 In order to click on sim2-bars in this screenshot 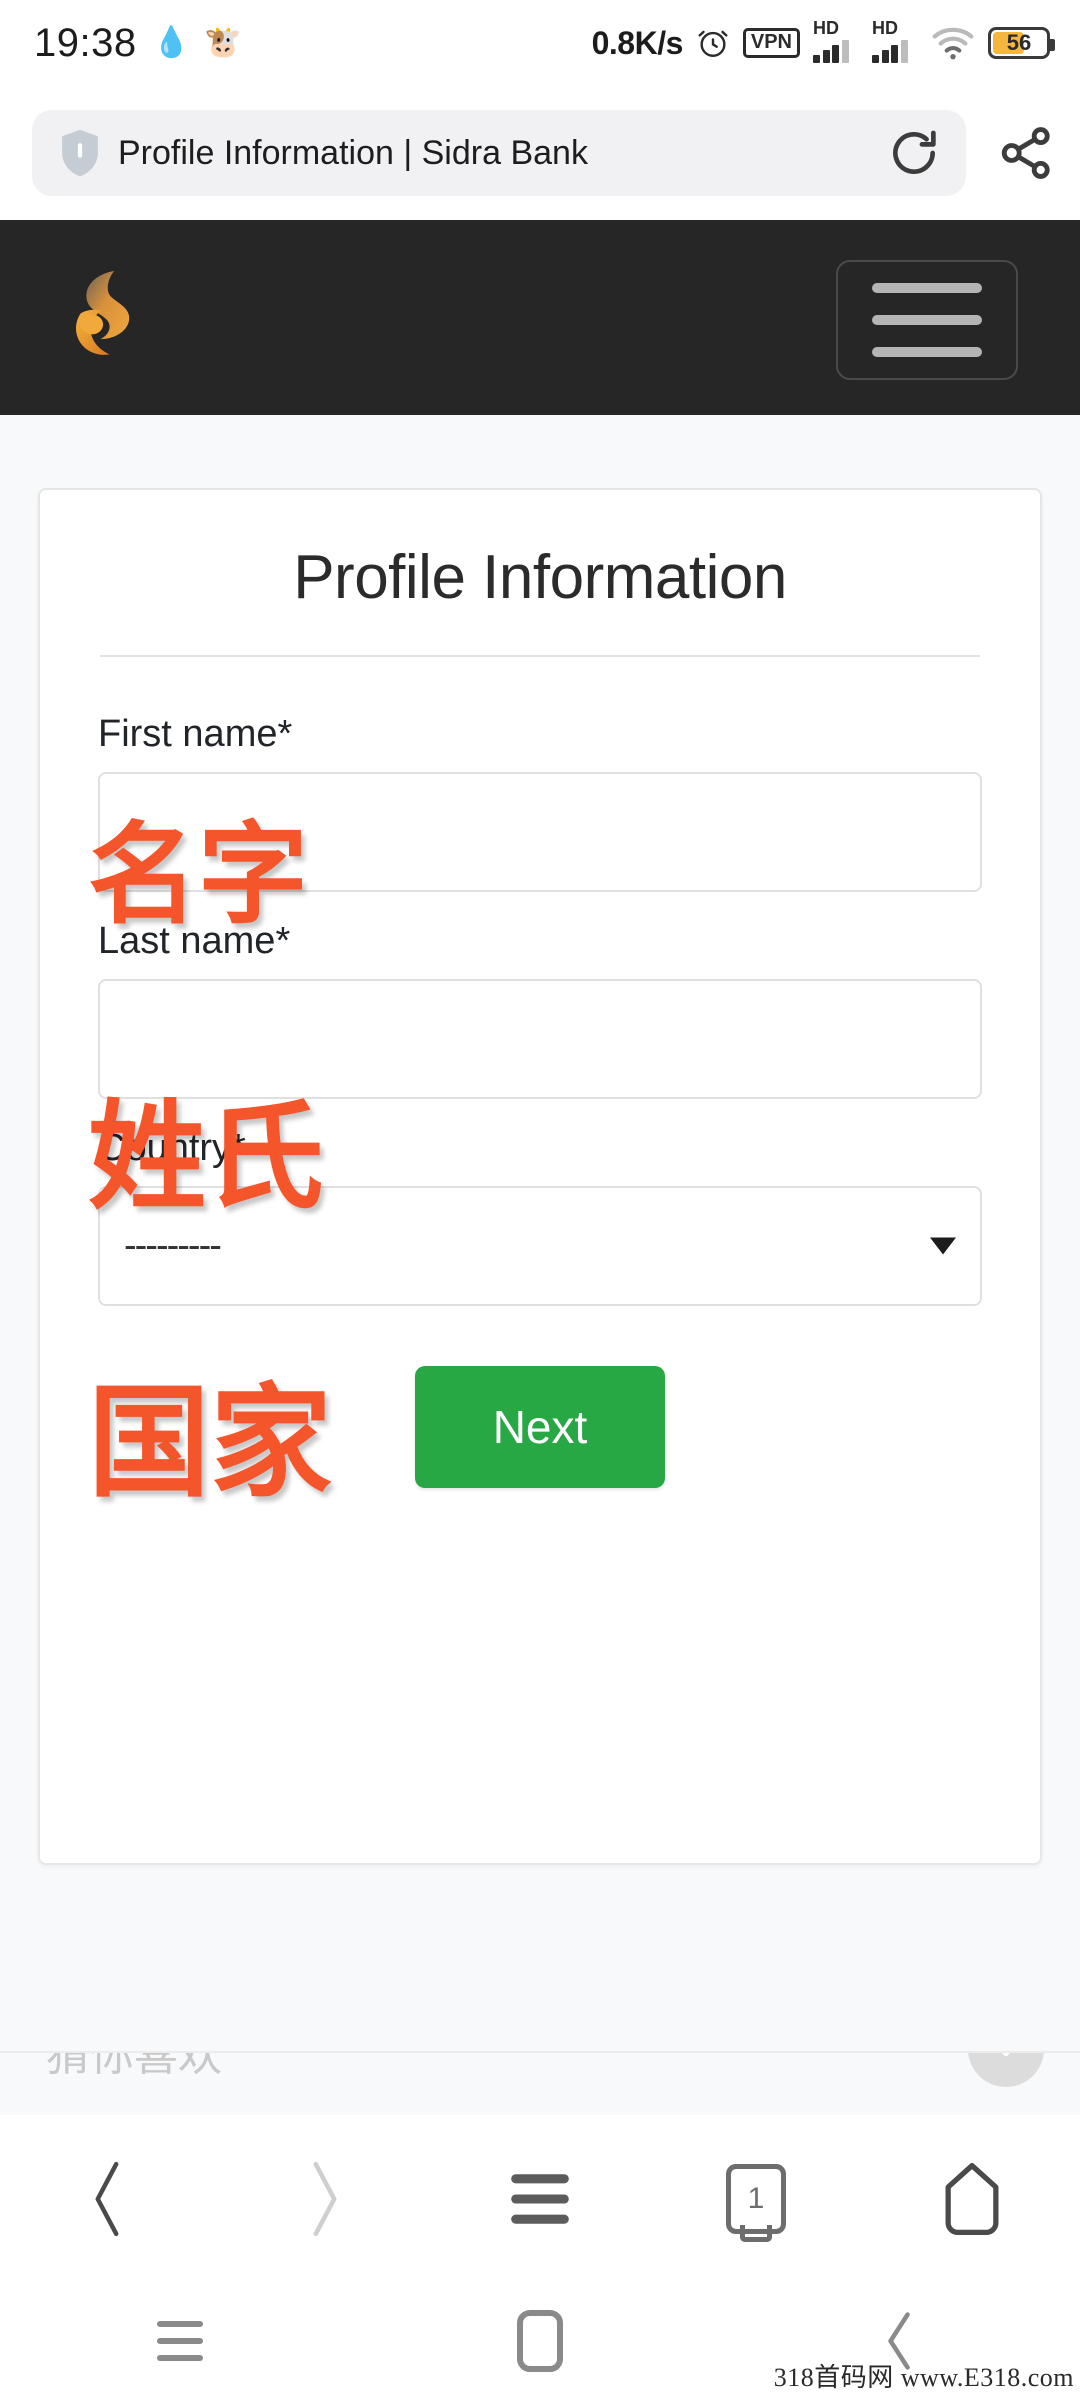, I will do `click(890, 51)`.